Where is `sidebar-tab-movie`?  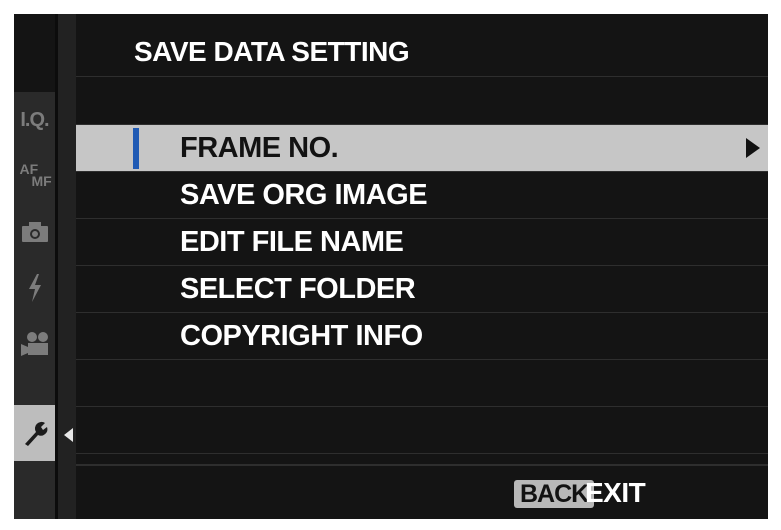 sidebar-tab-movie is located at coordinates (34, 344).